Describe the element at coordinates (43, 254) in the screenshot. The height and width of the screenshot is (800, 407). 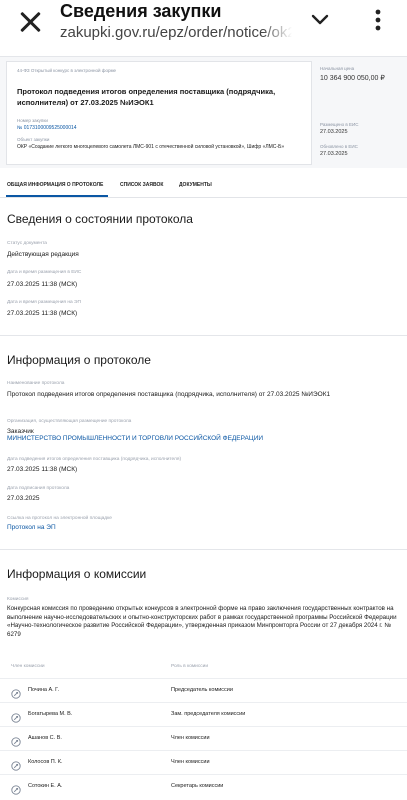
I see `status-value: Действующая редакция` at that location.